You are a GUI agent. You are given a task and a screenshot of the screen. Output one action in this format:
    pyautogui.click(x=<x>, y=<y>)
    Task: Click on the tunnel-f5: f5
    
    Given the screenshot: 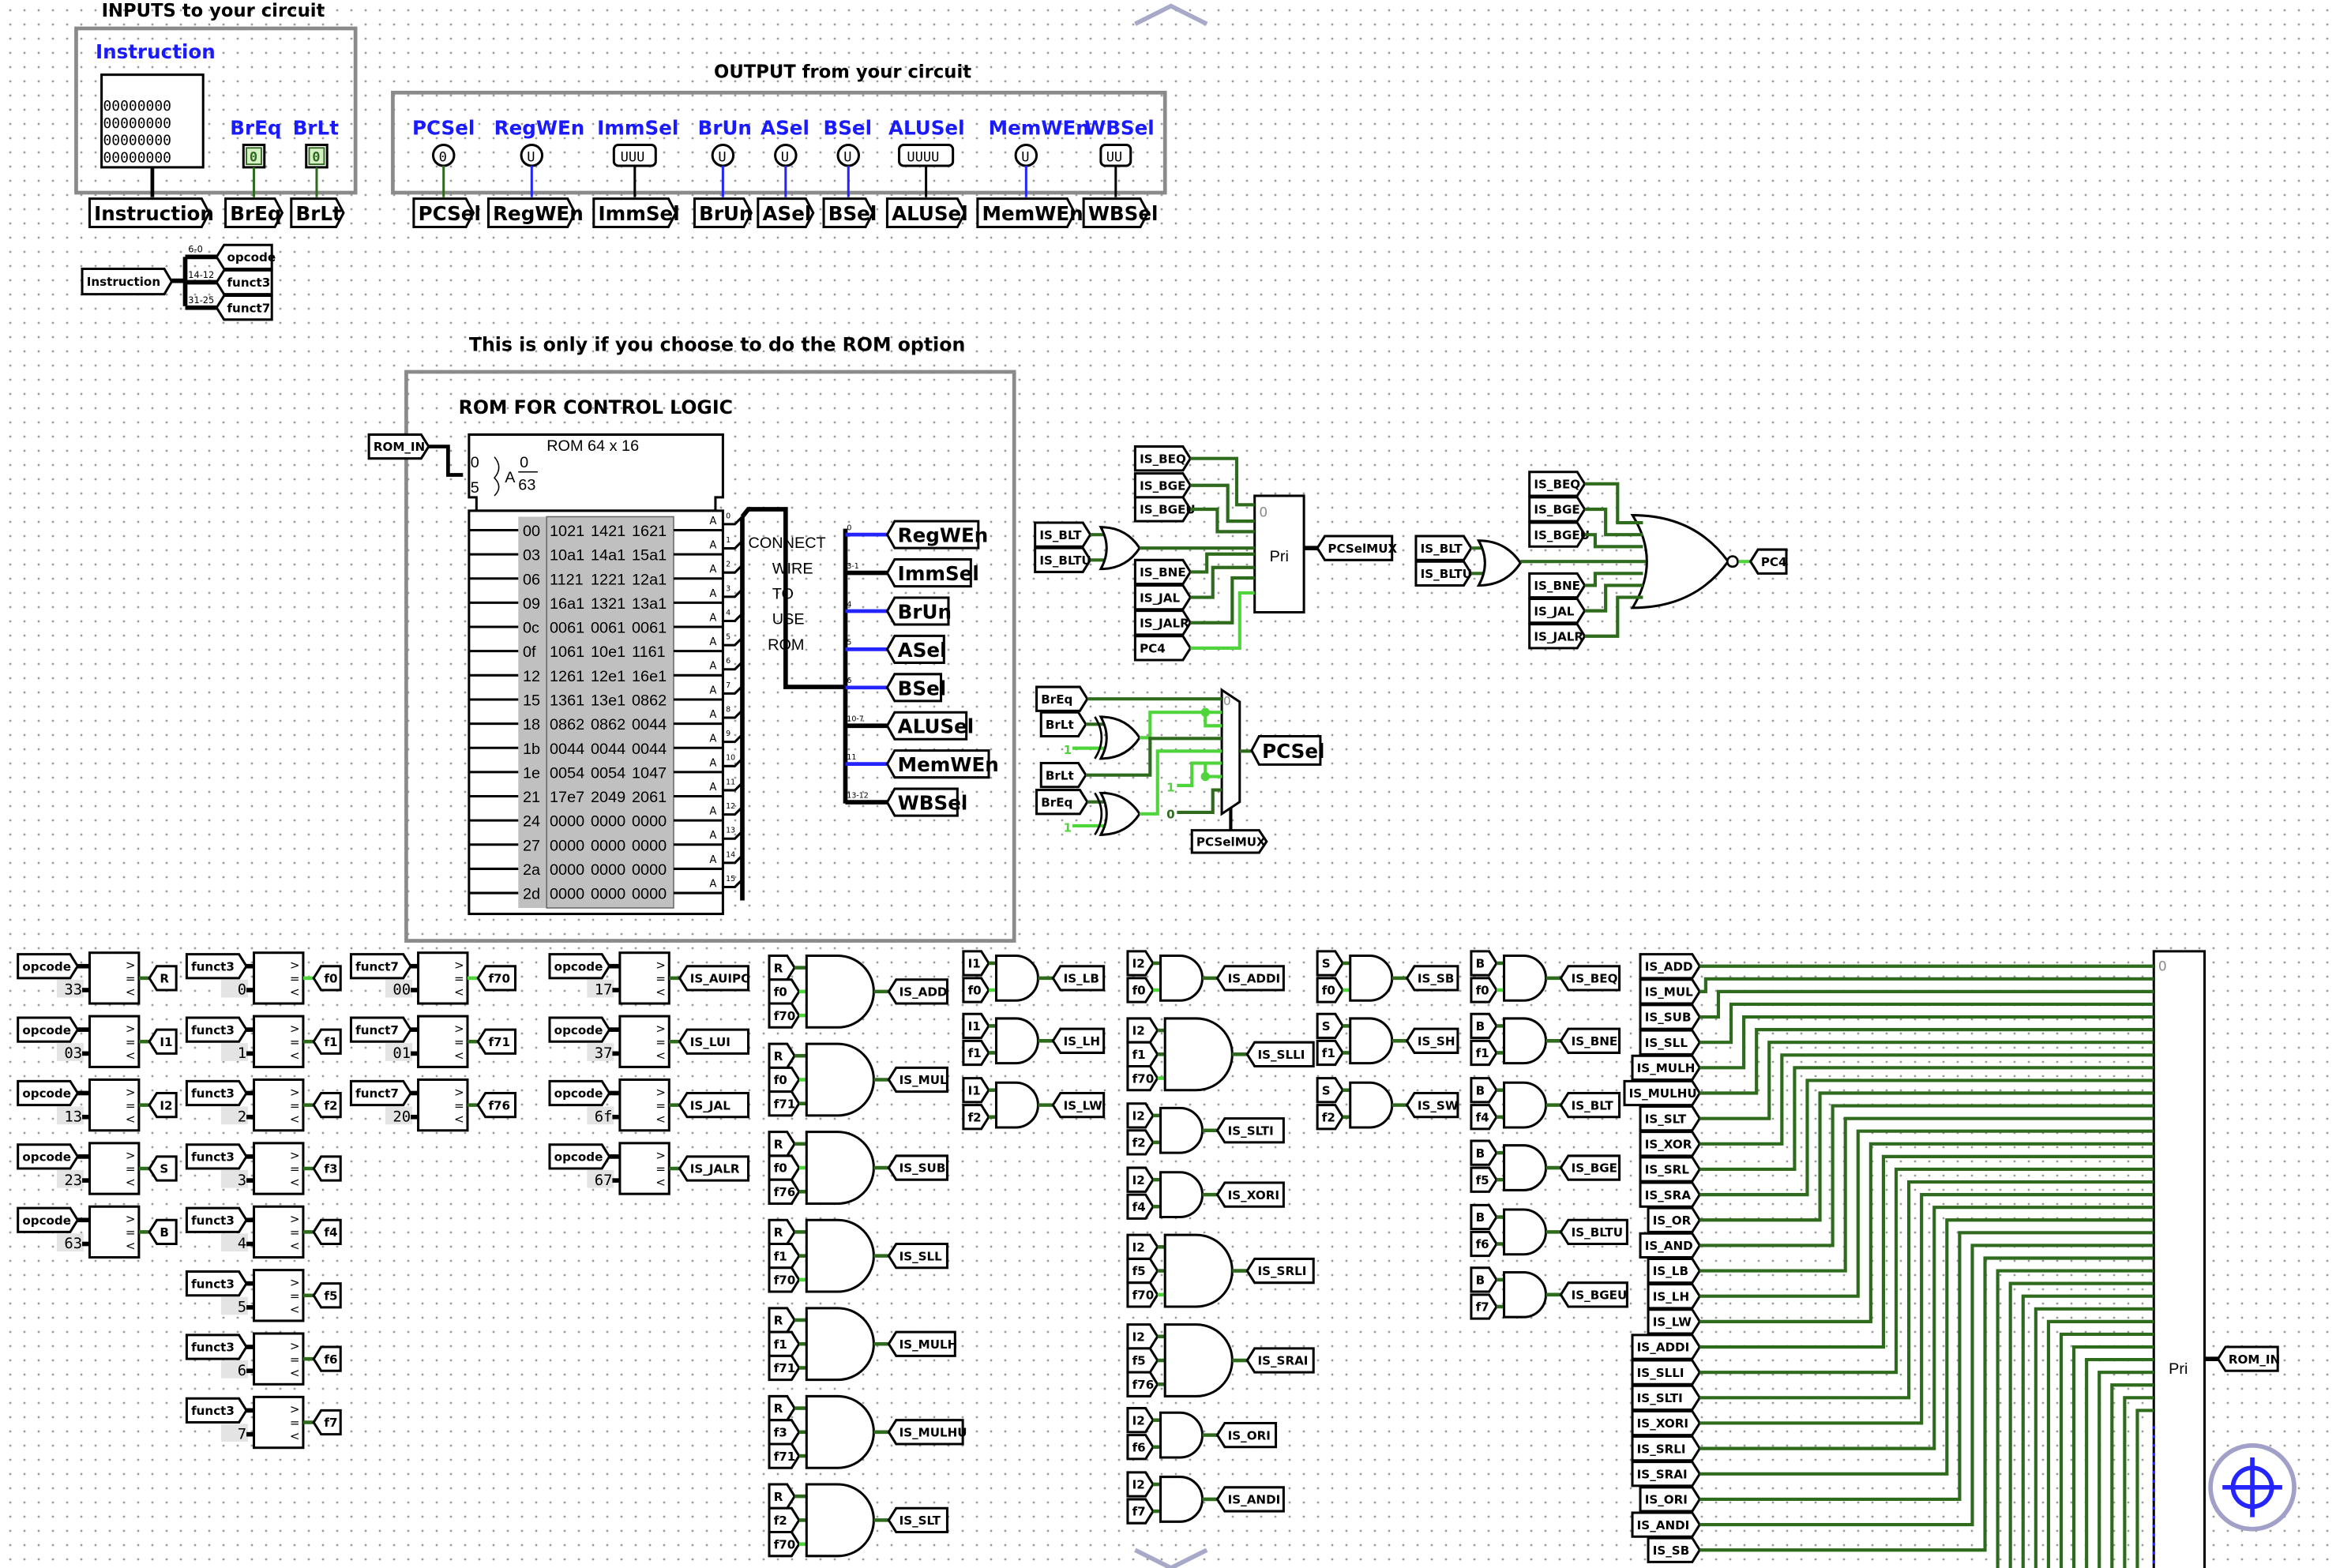 What is the action you would take?
    pyautogui.click(x=1142, y=1271)
    